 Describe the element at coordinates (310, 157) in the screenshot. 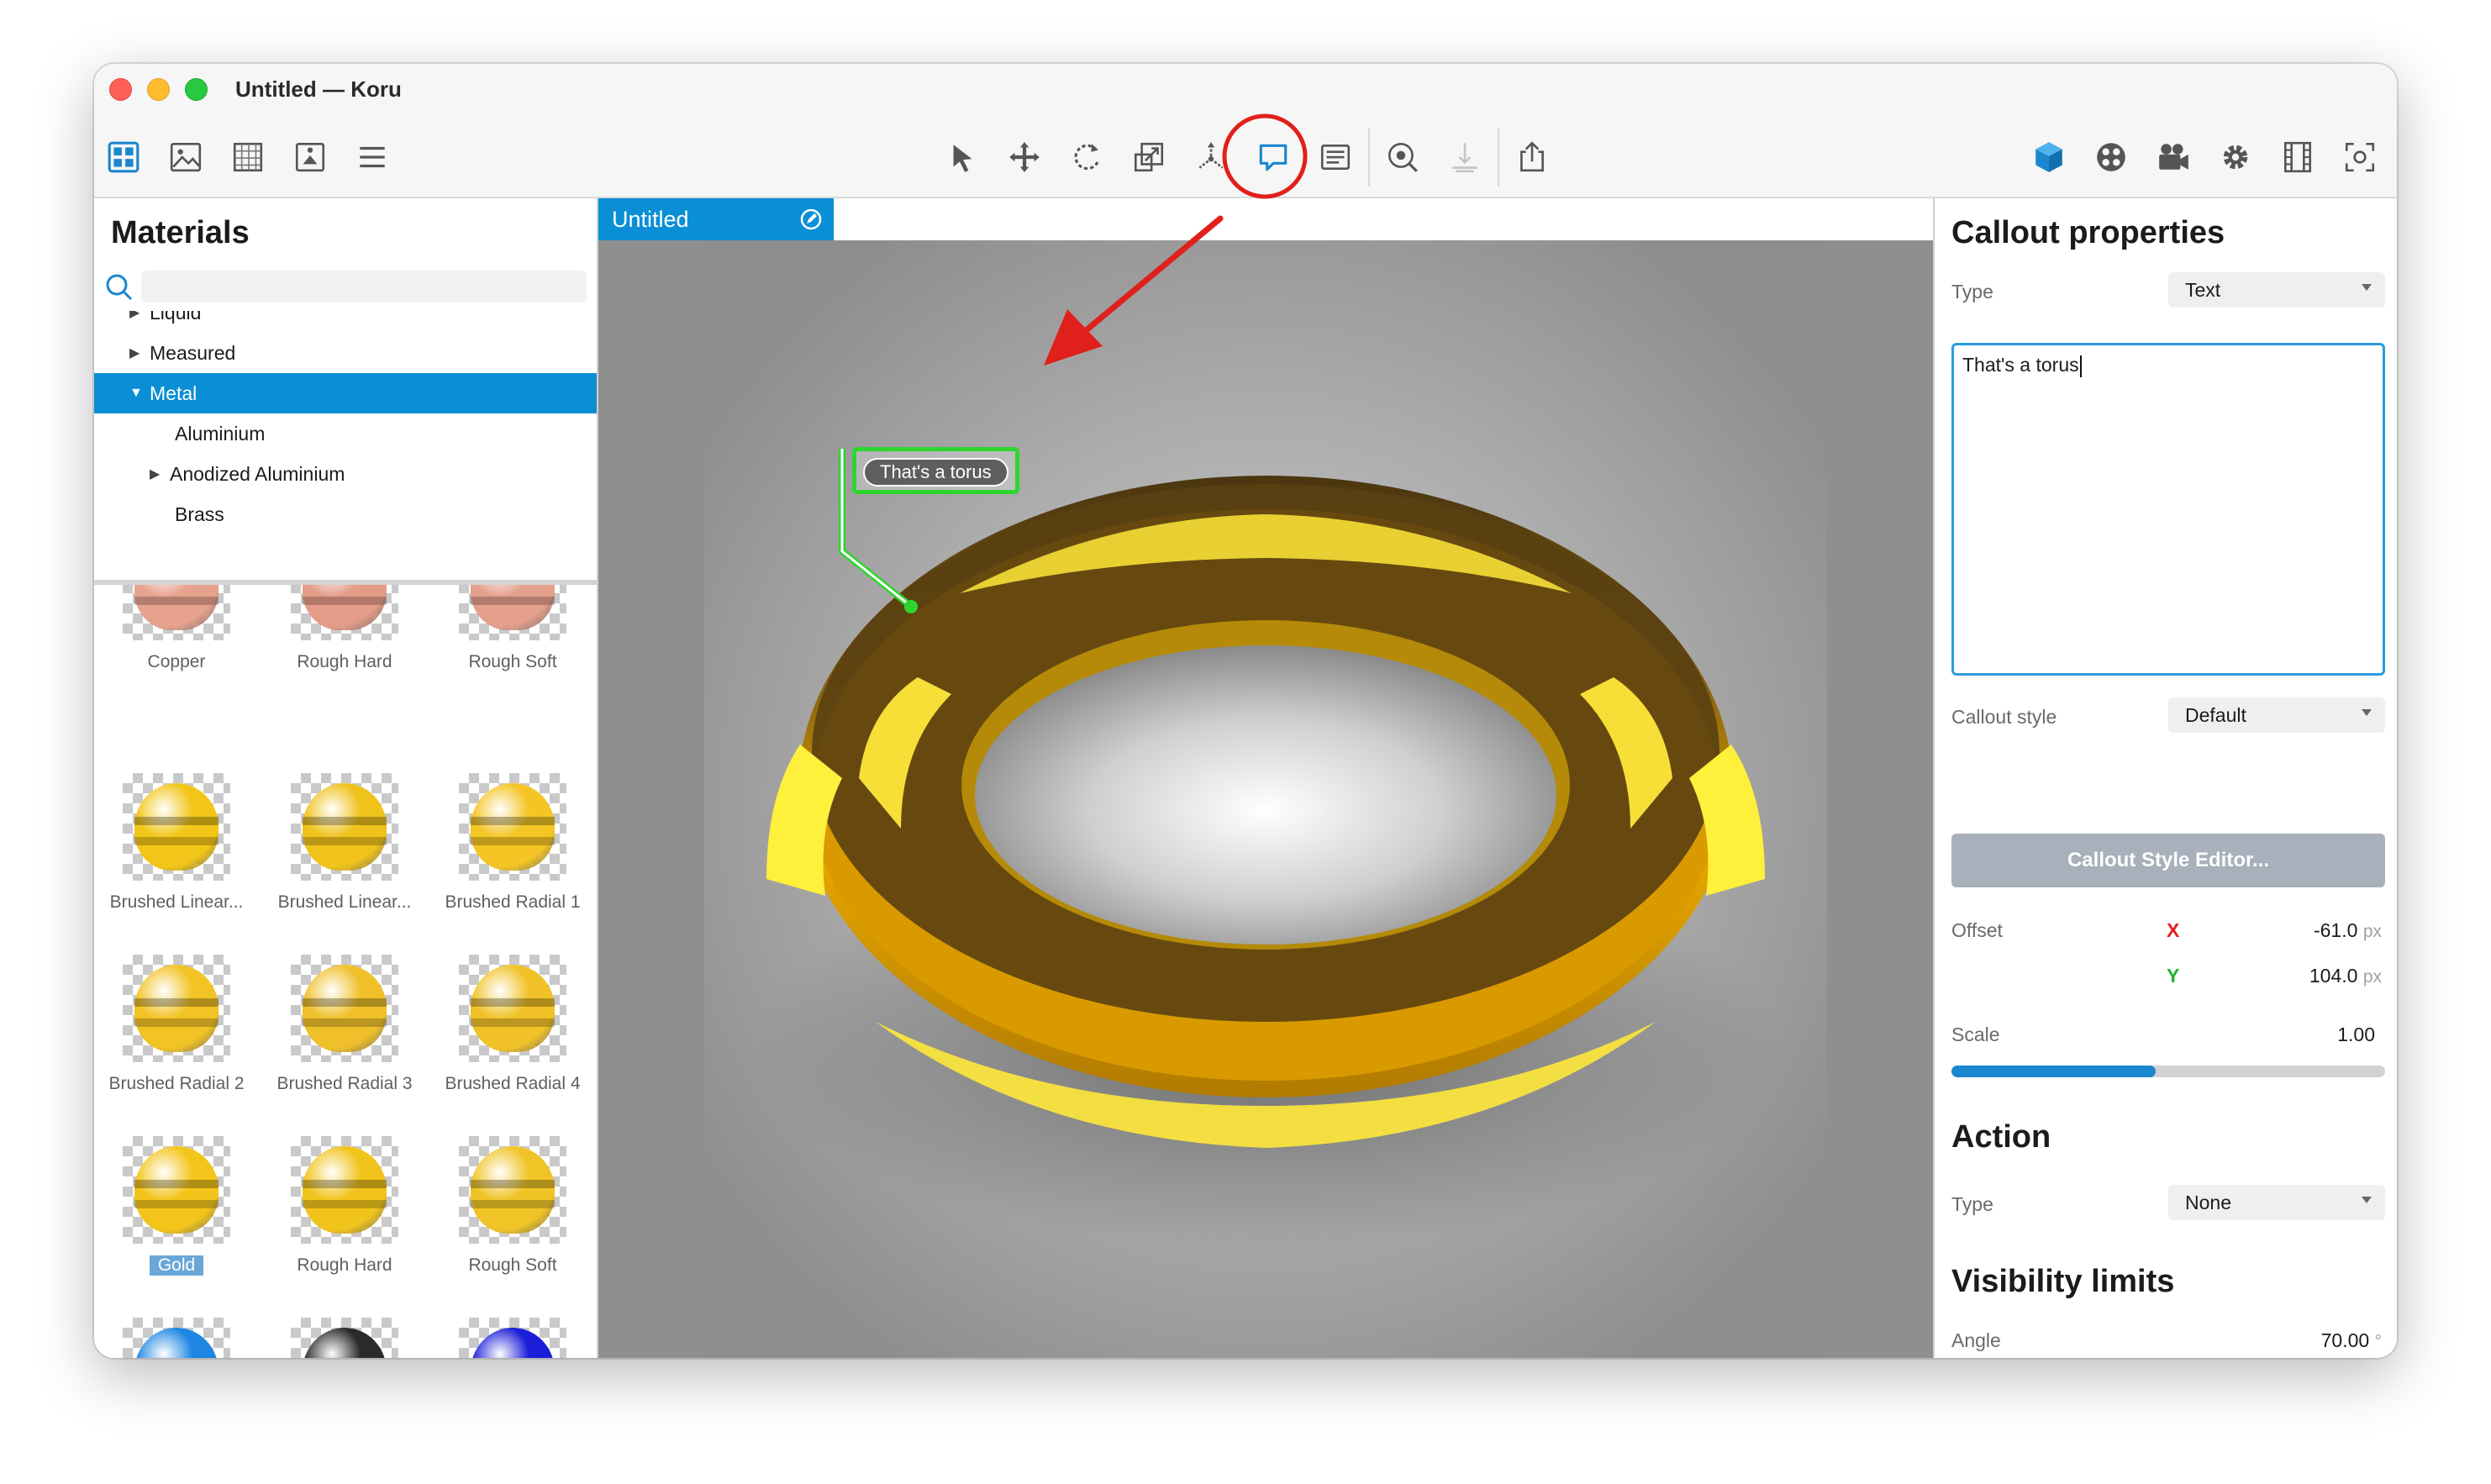

I see `image-upload-icon` at that location.